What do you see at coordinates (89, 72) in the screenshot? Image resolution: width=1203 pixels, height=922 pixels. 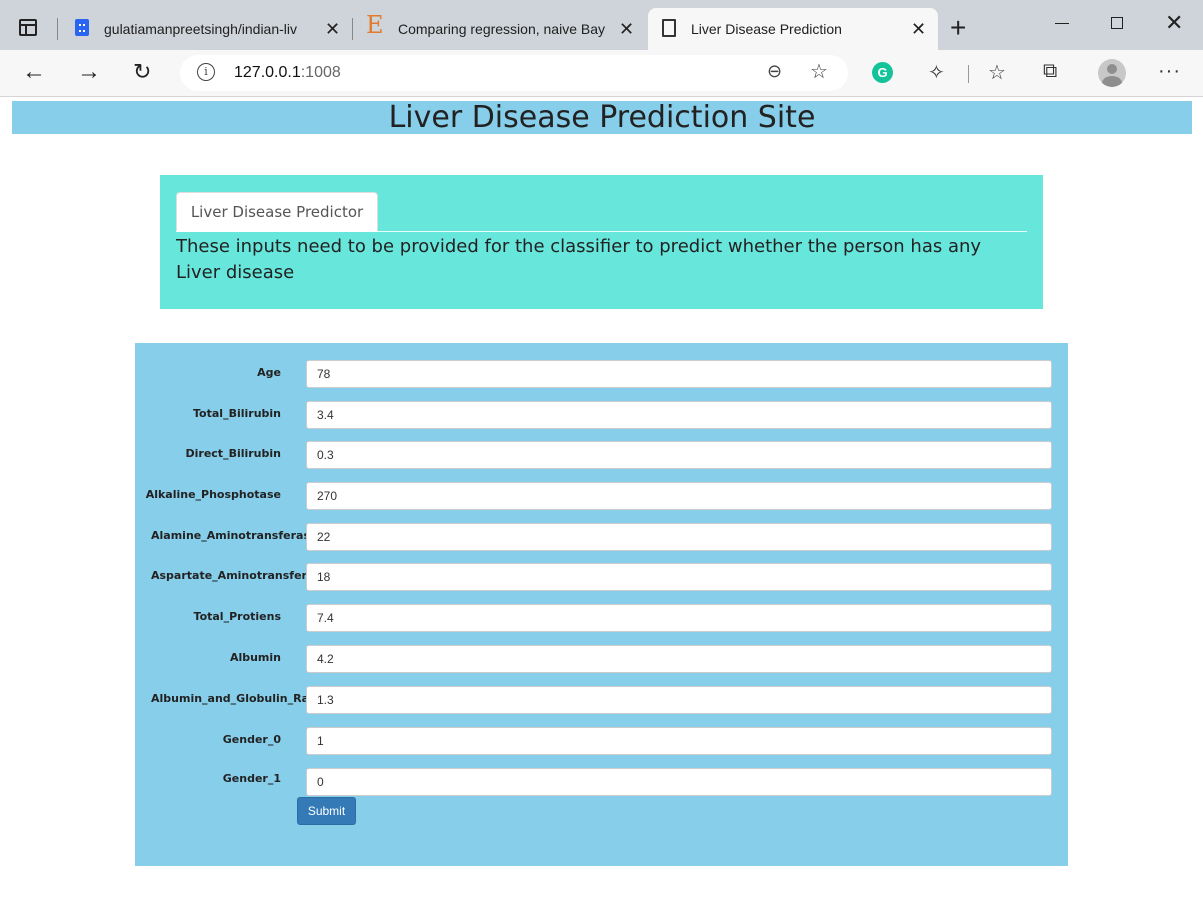 I see `forward-icon: →` at bounding box center [89, 72].